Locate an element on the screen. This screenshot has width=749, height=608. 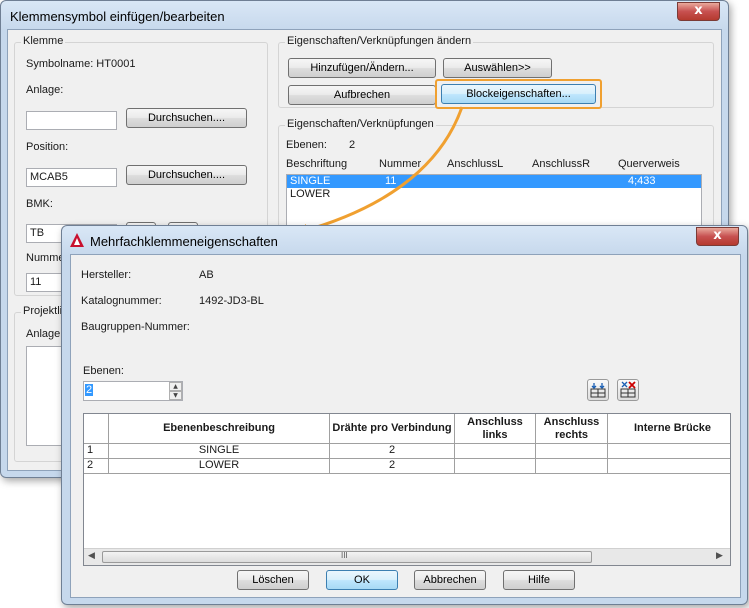
bmk-label: BMK: is located at coordinates (39, 204).